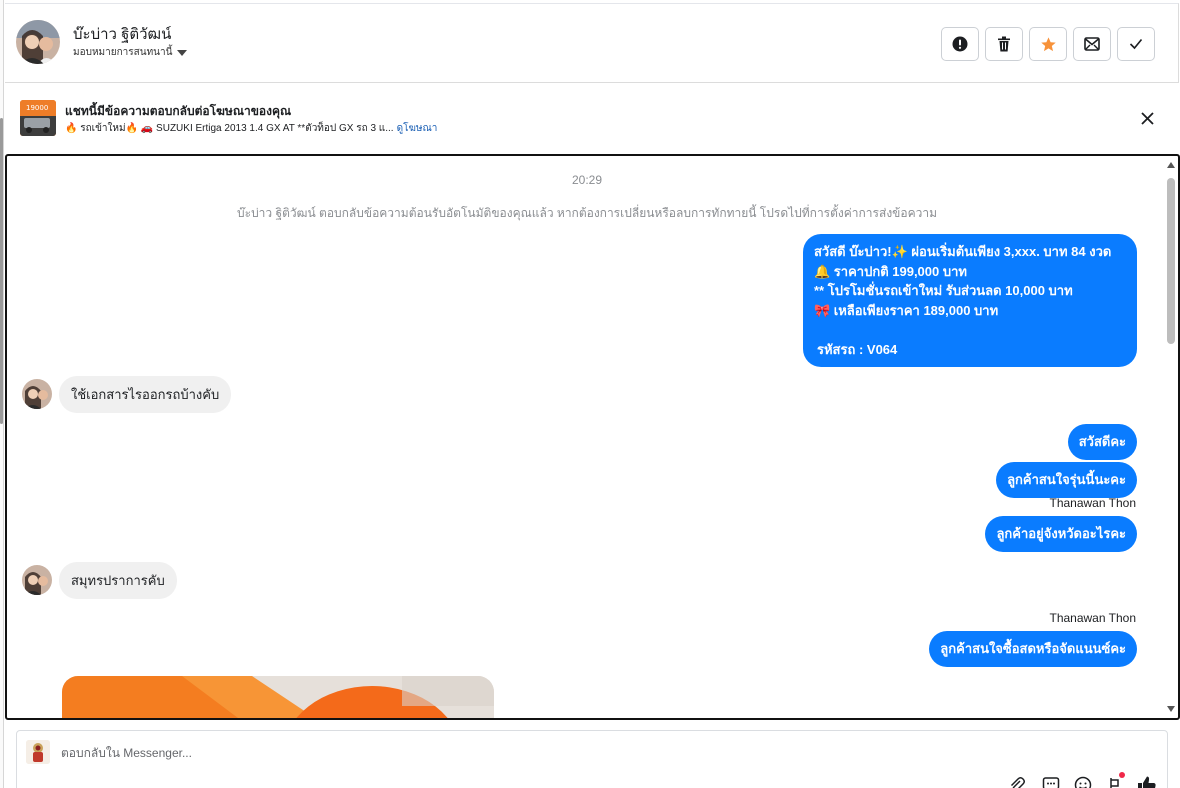  What do you see at coordinates (587, 180) in the screenshot?
I see `message-timestamp: 20:29` at bounding box center [587, 180].